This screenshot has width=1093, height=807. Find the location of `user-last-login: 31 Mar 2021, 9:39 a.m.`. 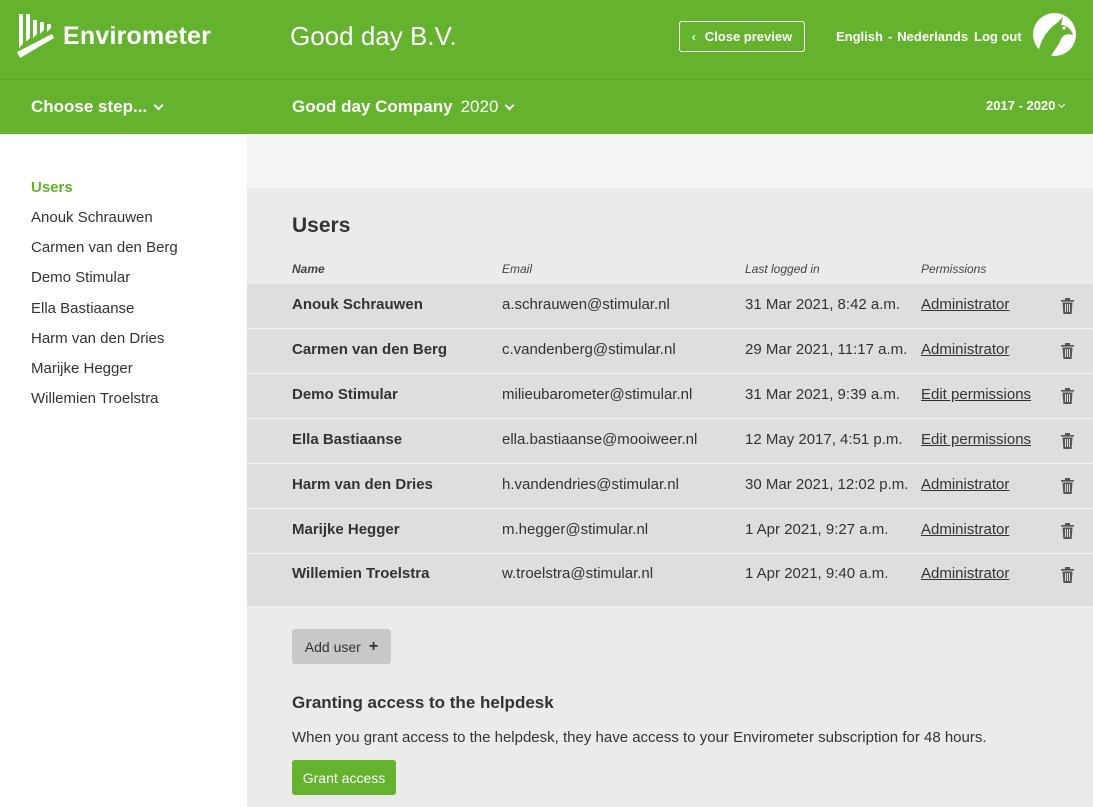

user-last-login: 31 Mar 2021, 9:39 a.m. is located at coordinates (823, 394).